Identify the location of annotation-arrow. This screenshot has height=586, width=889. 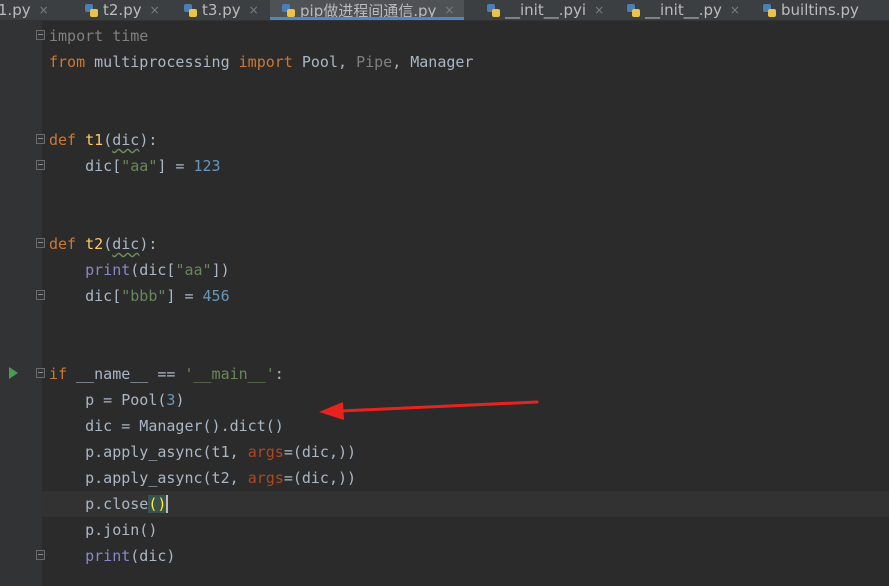
(429, 410).